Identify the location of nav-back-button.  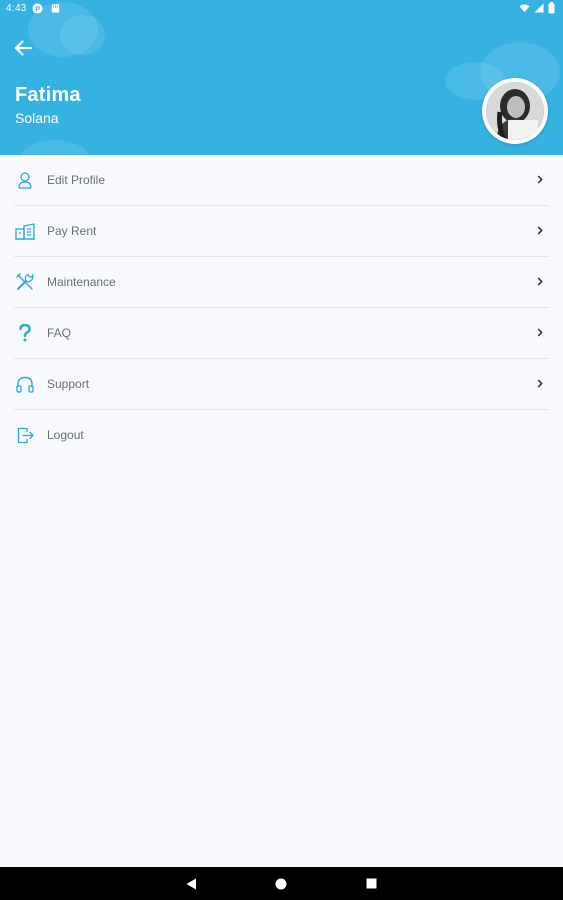
(191, 883).